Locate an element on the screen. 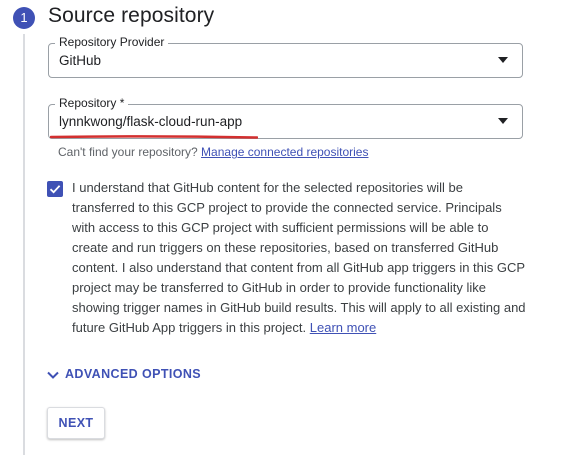 Image resolution: width=575 pixels, height=455 pixels. repository-provider-value: GitHub is located at coordinates (80, 60).